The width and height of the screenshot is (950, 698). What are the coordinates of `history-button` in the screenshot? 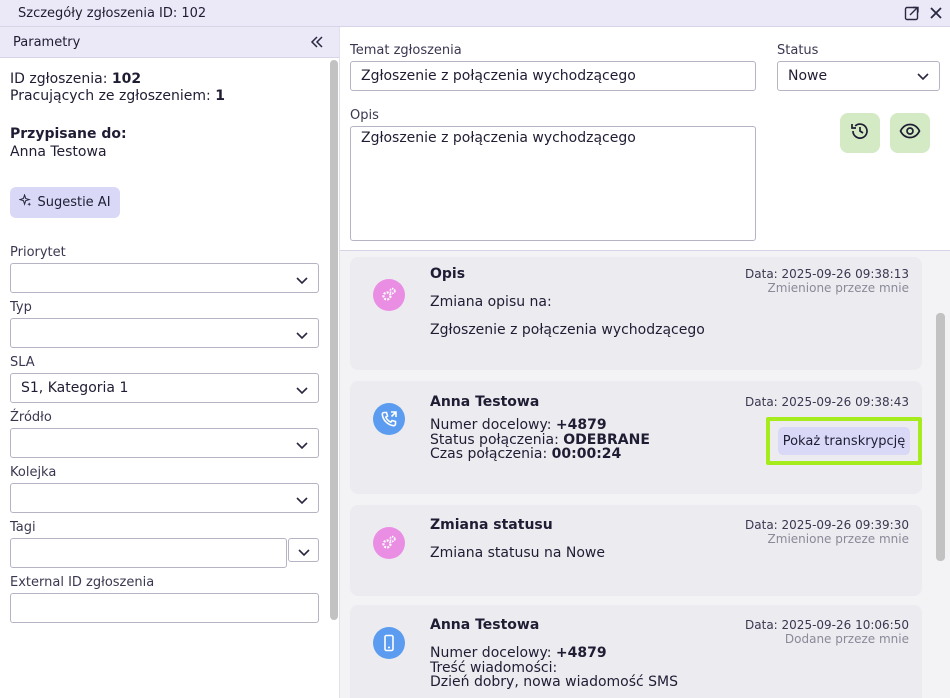 It's located at (860, 133).